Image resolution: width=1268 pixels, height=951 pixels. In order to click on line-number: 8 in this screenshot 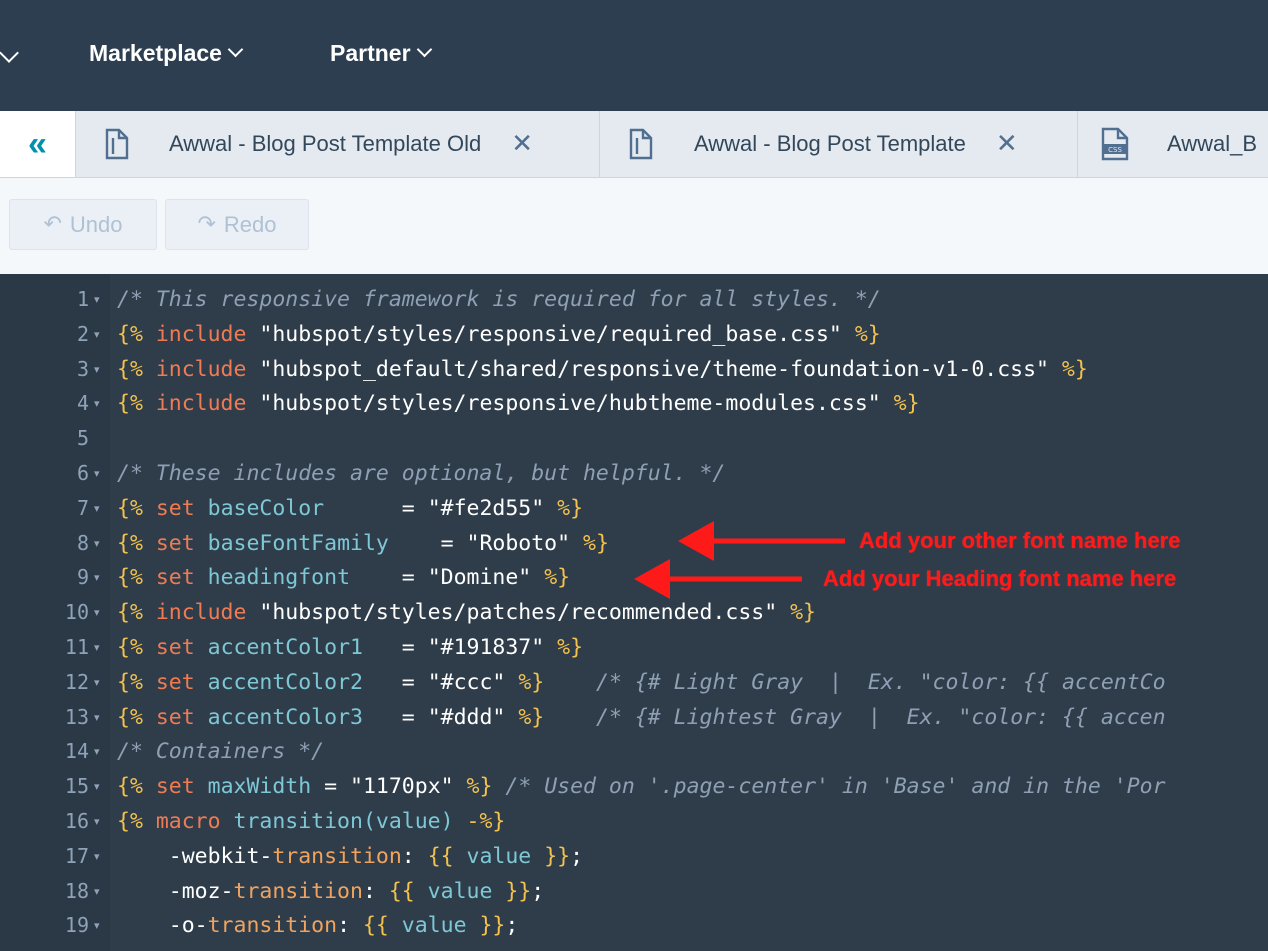, I will do `click(82, 542)`.